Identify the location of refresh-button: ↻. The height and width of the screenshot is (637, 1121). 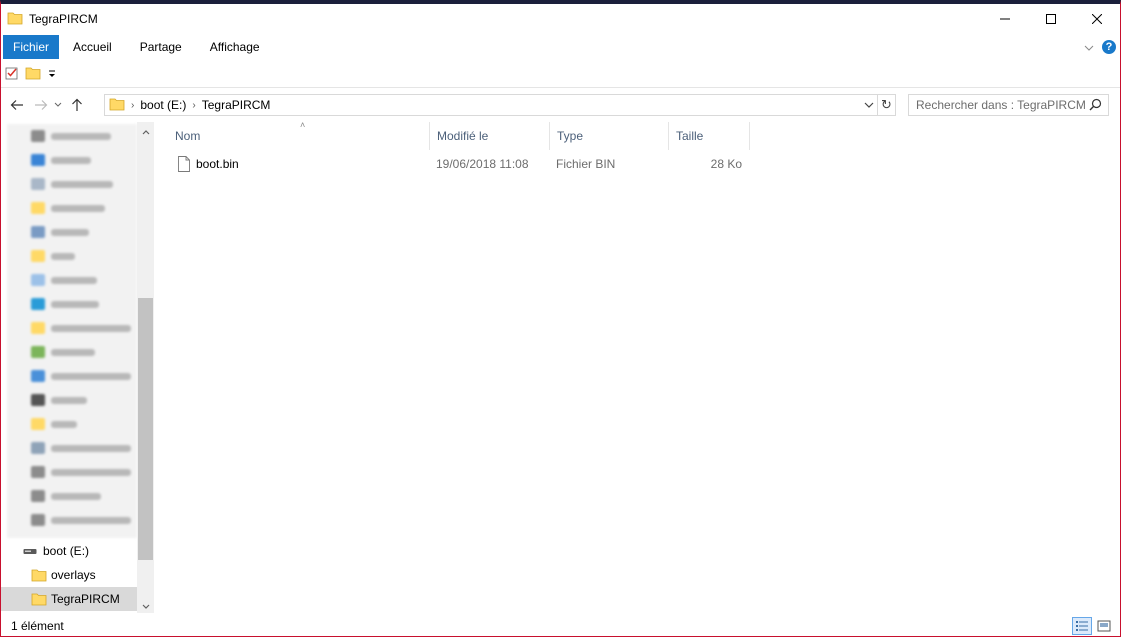
(887, 105).